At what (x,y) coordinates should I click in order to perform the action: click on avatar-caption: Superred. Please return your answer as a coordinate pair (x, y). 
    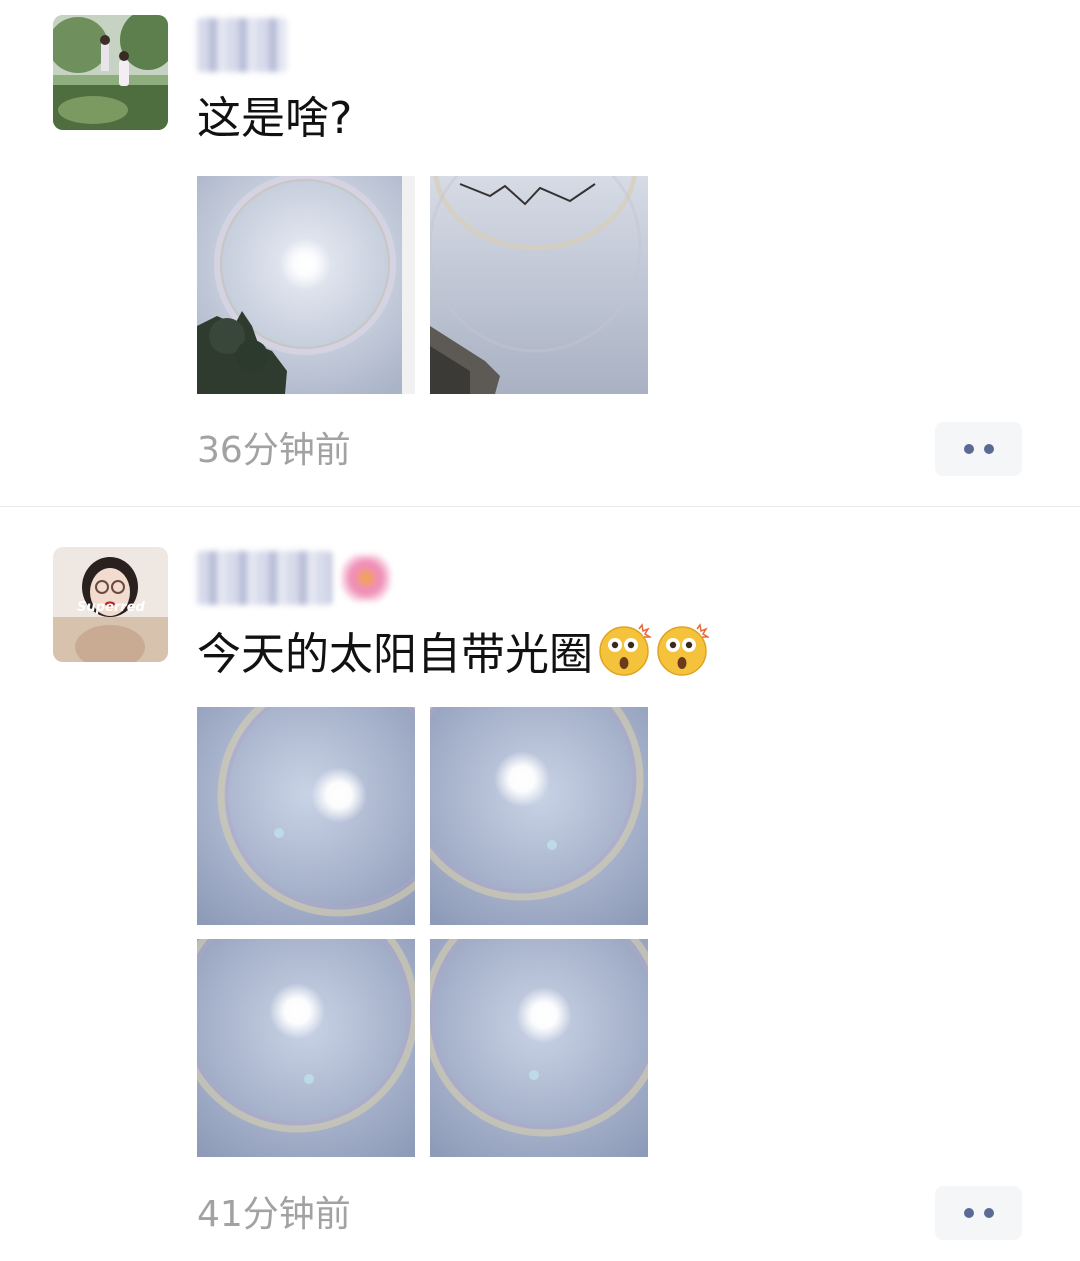
    Looking at the image, I should click on (111, 607).